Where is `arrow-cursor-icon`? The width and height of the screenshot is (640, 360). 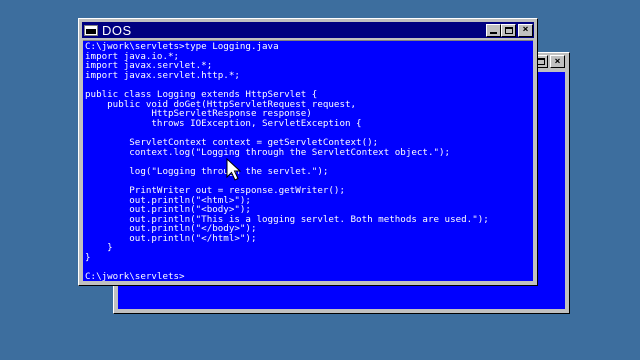
arrow-cursor-icon is located at coordinates (234, 169).